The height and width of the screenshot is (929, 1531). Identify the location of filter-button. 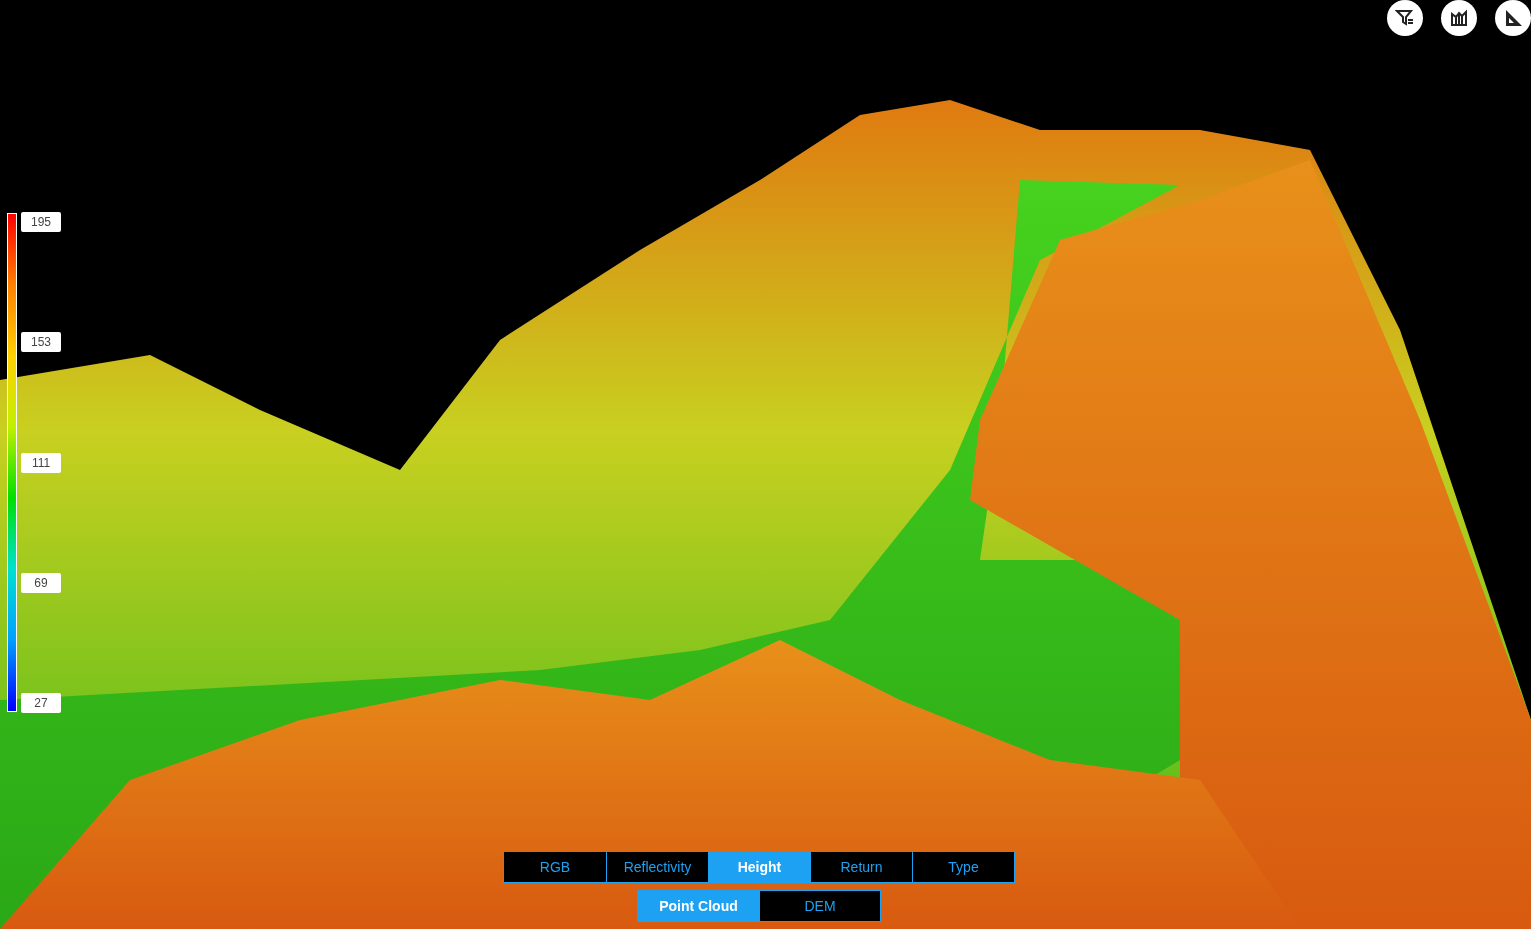
(1405, 18).